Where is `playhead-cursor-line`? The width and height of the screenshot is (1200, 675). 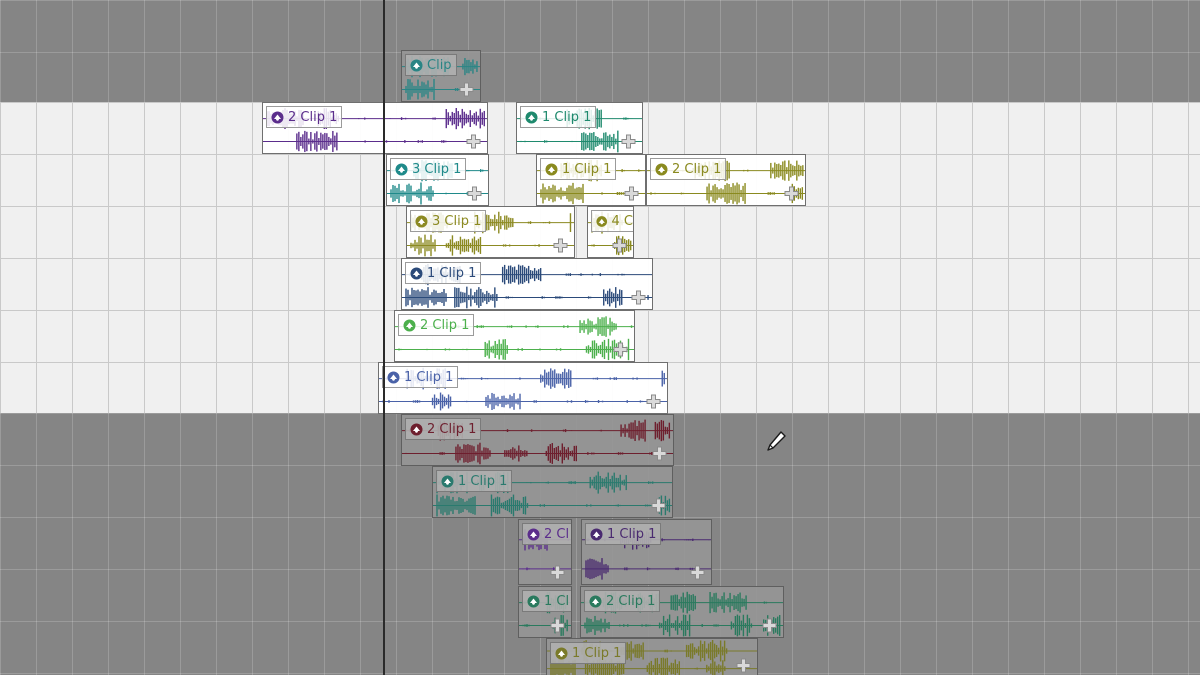 playhead-cursor-line is located at coordinates (384, 337).